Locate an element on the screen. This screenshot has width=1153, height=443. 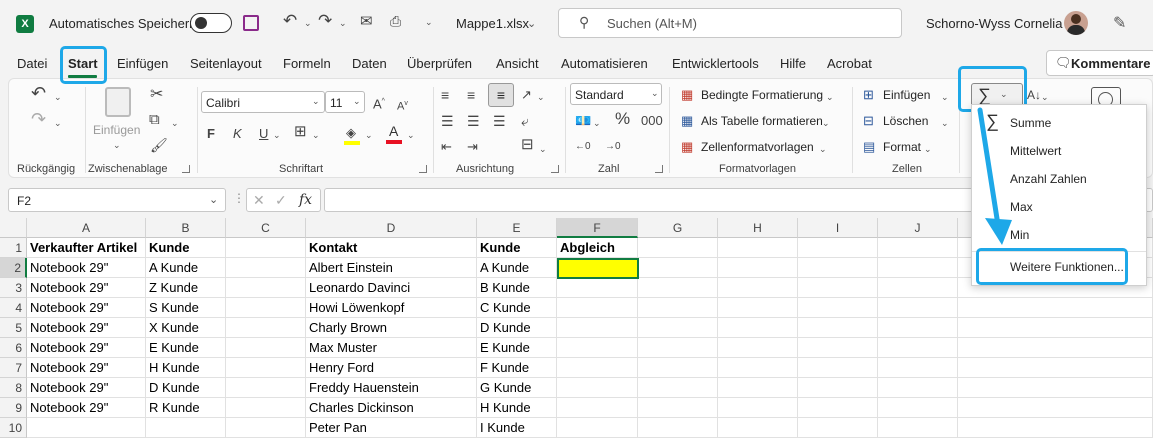
format-table-dropdown-icon: ⌄ is located at coordinates (826, 123).